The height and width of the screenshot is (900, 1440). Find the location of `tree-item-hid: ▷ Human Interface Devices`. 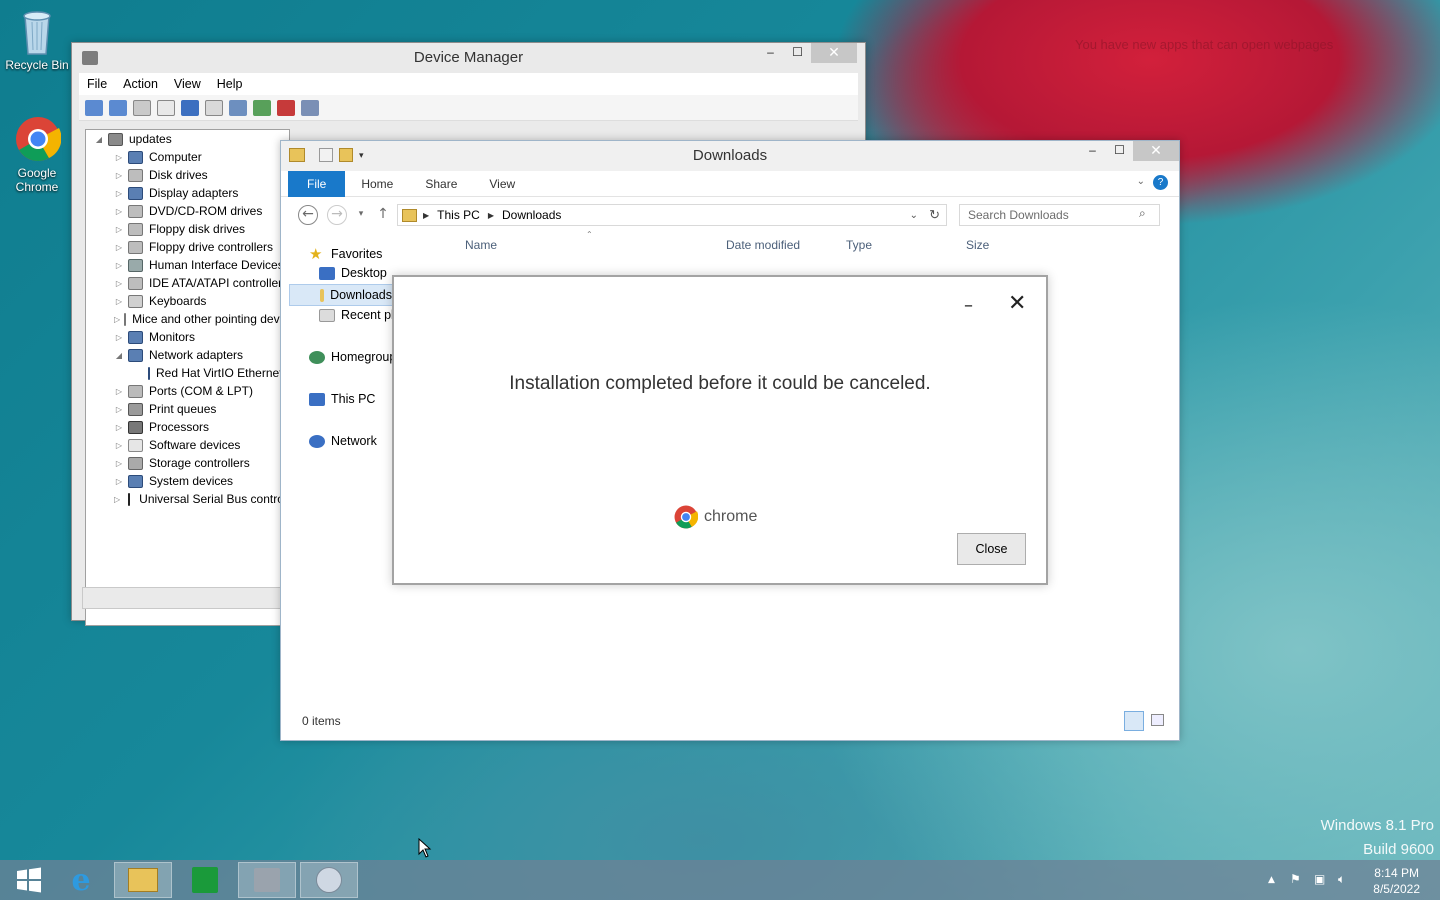

tree-item-hid: ▷ Human Interface Devices is located at coordinates (187, 265).